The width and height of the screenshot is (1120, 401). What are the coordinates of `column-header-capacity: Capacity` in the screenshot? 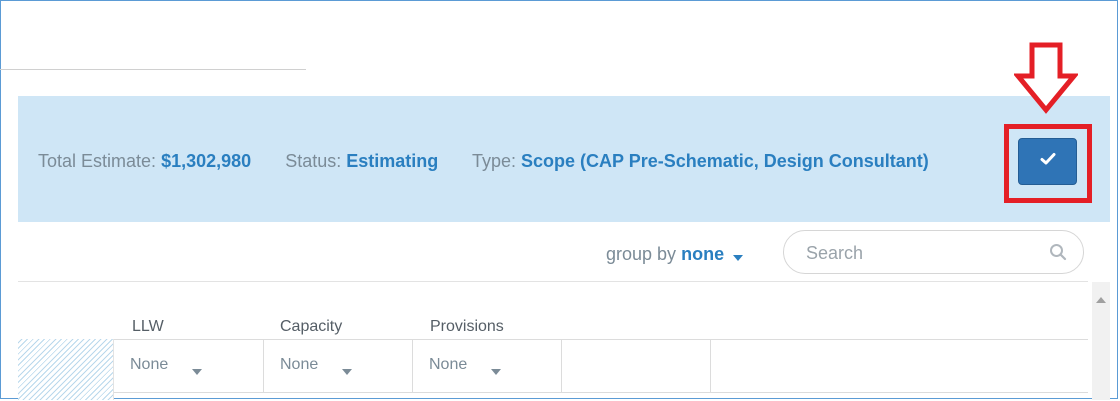 It's located at (311, 327).